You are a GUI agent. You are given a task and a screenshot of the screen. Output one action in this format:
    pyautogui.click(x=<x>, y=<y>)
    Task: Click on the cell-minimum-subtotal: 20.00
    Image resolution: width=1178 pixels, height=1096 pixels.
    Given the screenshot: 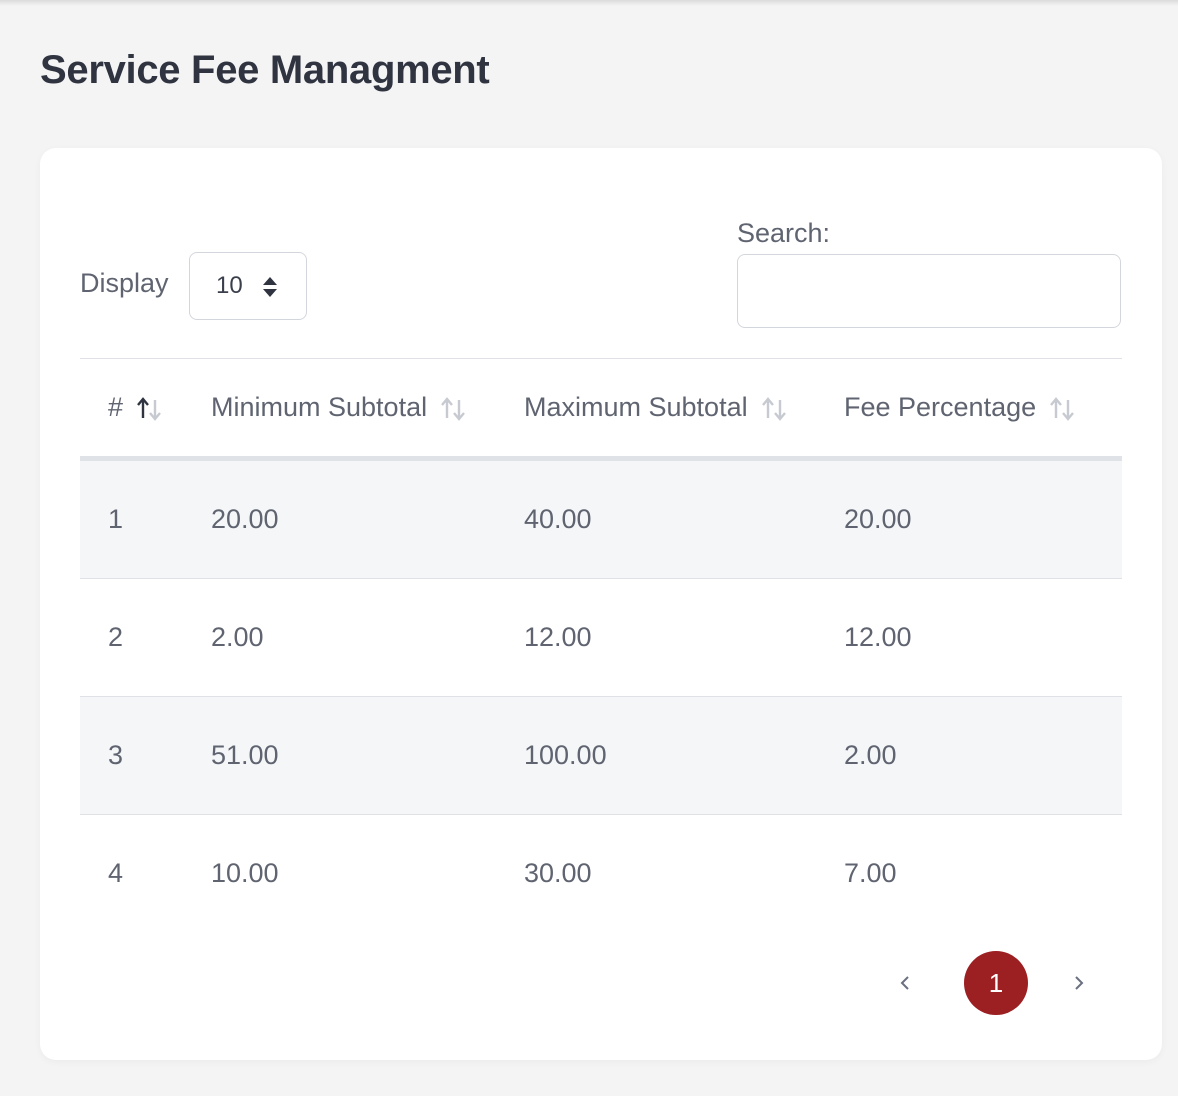 What is the action you would take?
    pyautogui.click(x=367, y=518)
    